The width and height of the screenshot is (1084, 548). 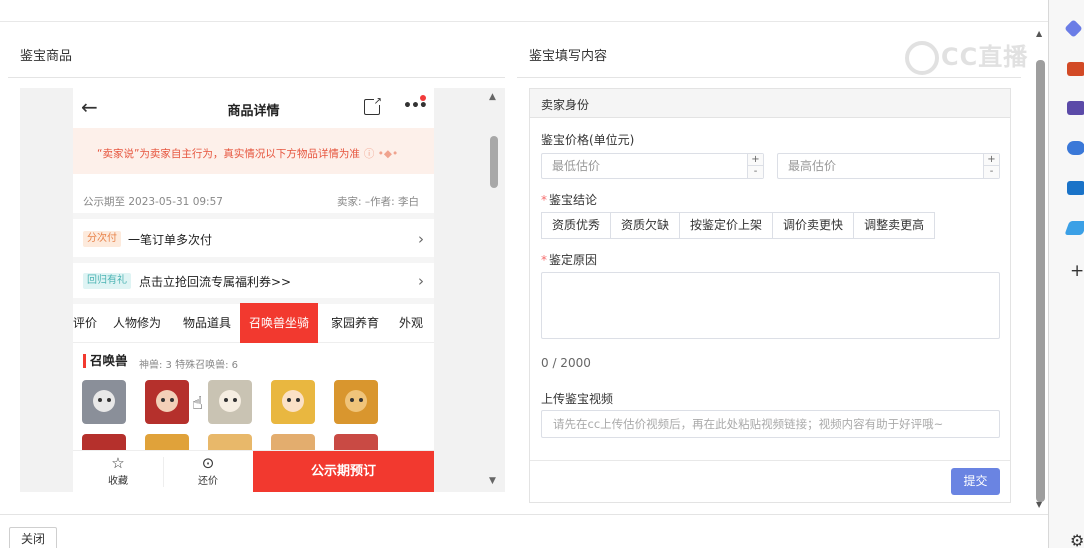 I want to click on tab-pets-mounts: 召唤兽坐骑, so click(x=279, y=323).